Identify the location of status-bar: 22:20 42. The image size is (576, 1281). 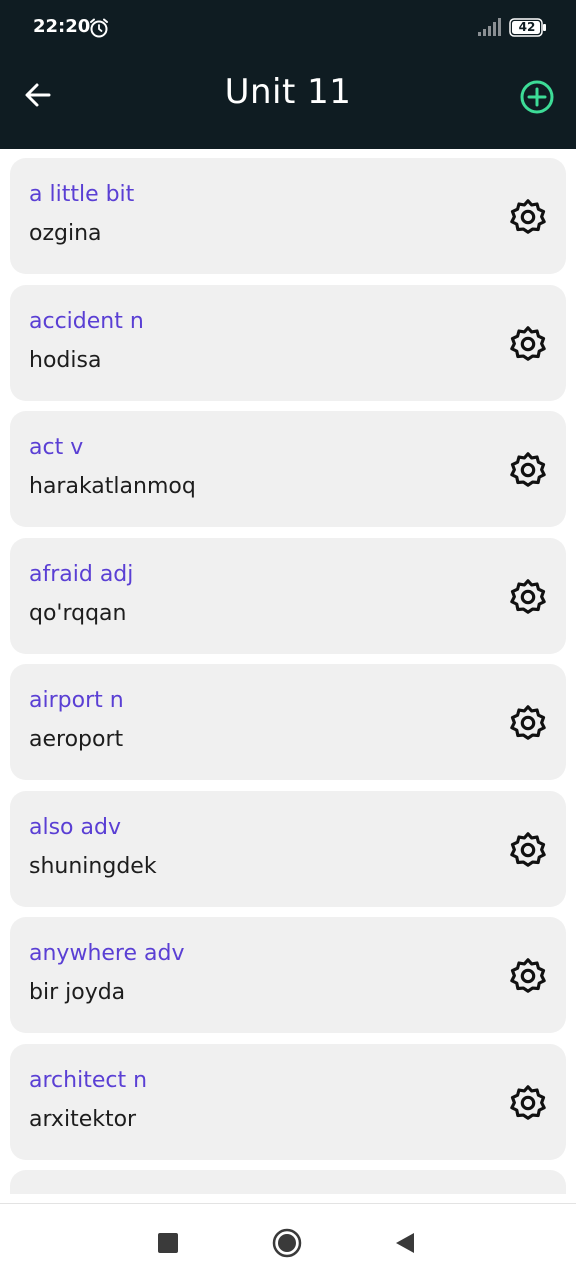
(288, 28).